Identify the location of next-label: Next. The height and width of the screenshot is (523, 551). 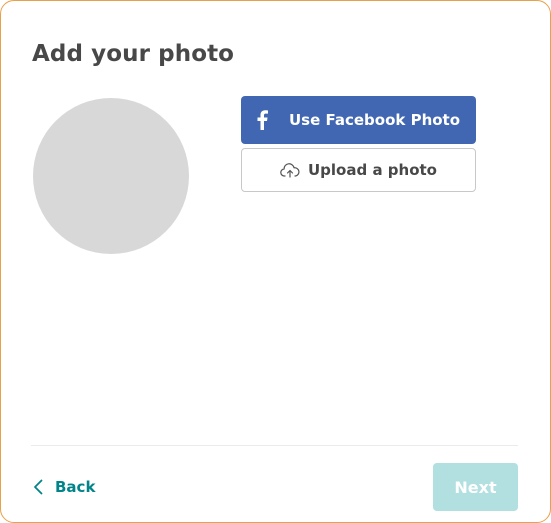
(475, 487).